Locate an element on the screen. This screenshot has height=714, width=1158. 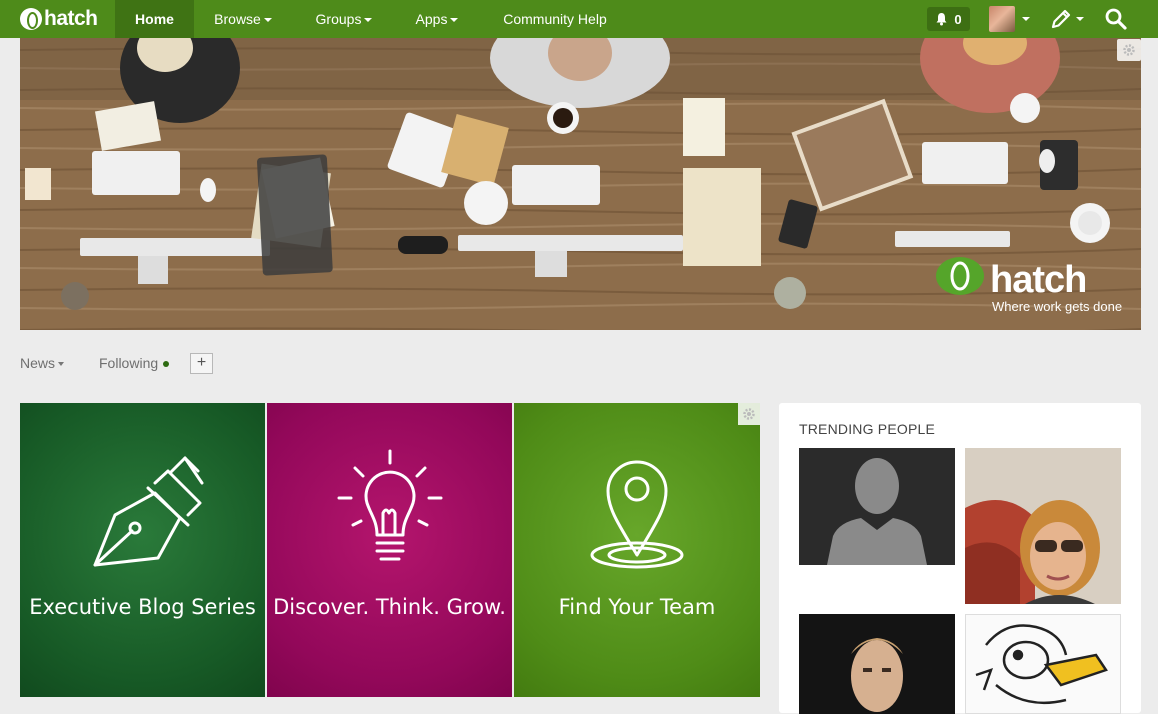
nav-browse: Browse is located at coordinates (243, 19).